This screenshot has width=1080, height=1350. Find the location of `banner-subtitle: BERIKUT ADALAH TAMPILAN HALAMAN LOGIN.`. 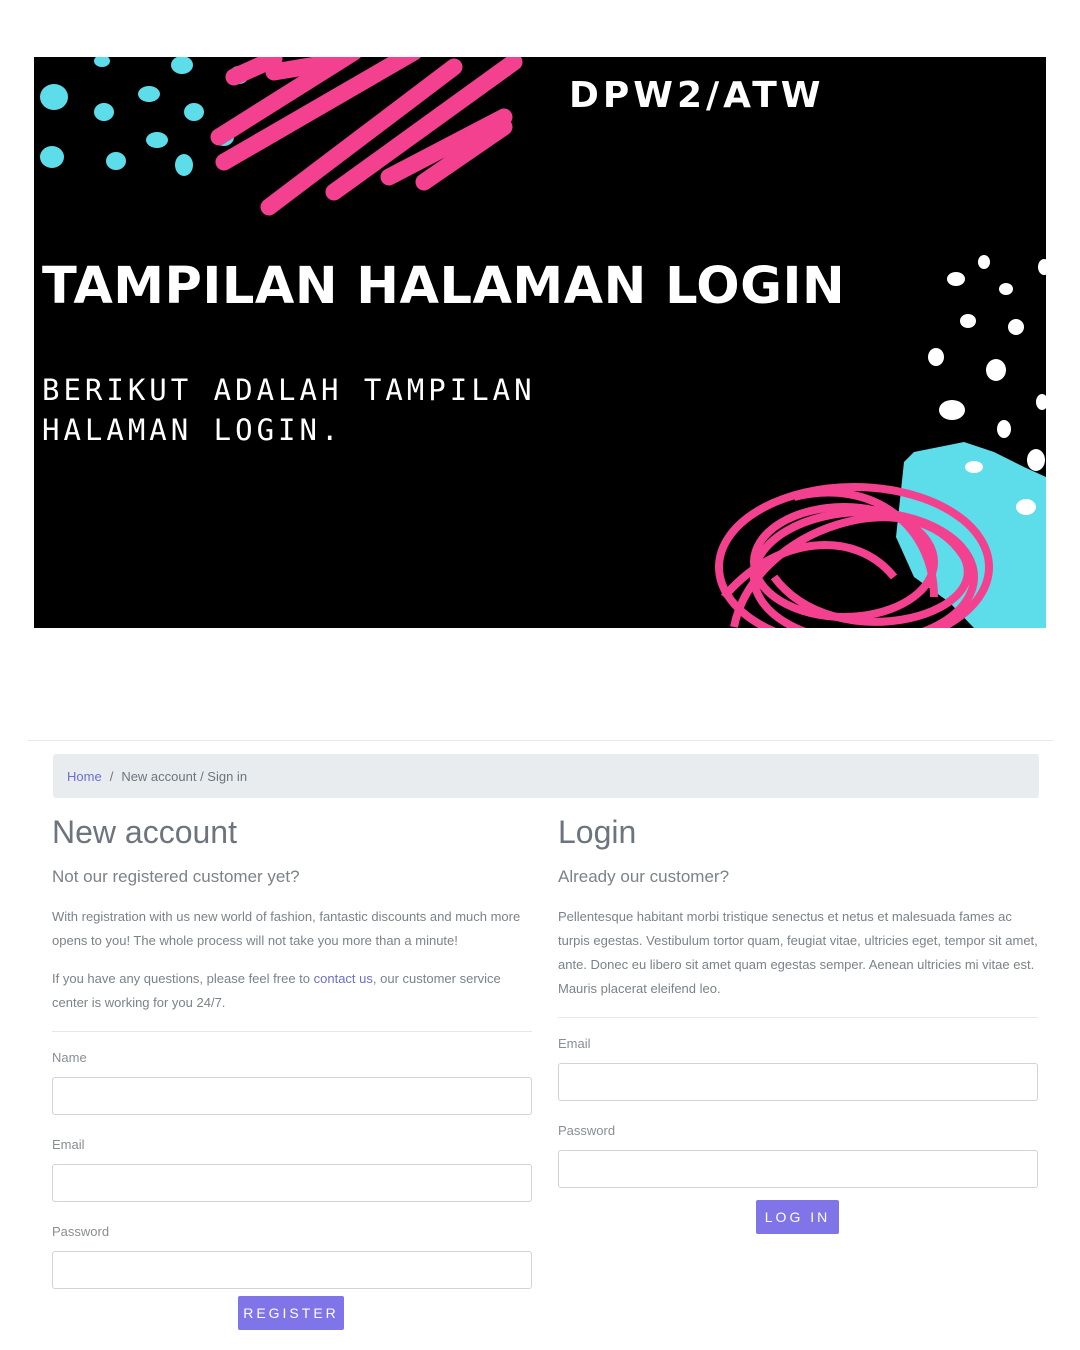

banner-subtitle: BERIKUT ADALAH TAMPILAN HALAMAN LOGIN. is located at coordinates (302, 410).